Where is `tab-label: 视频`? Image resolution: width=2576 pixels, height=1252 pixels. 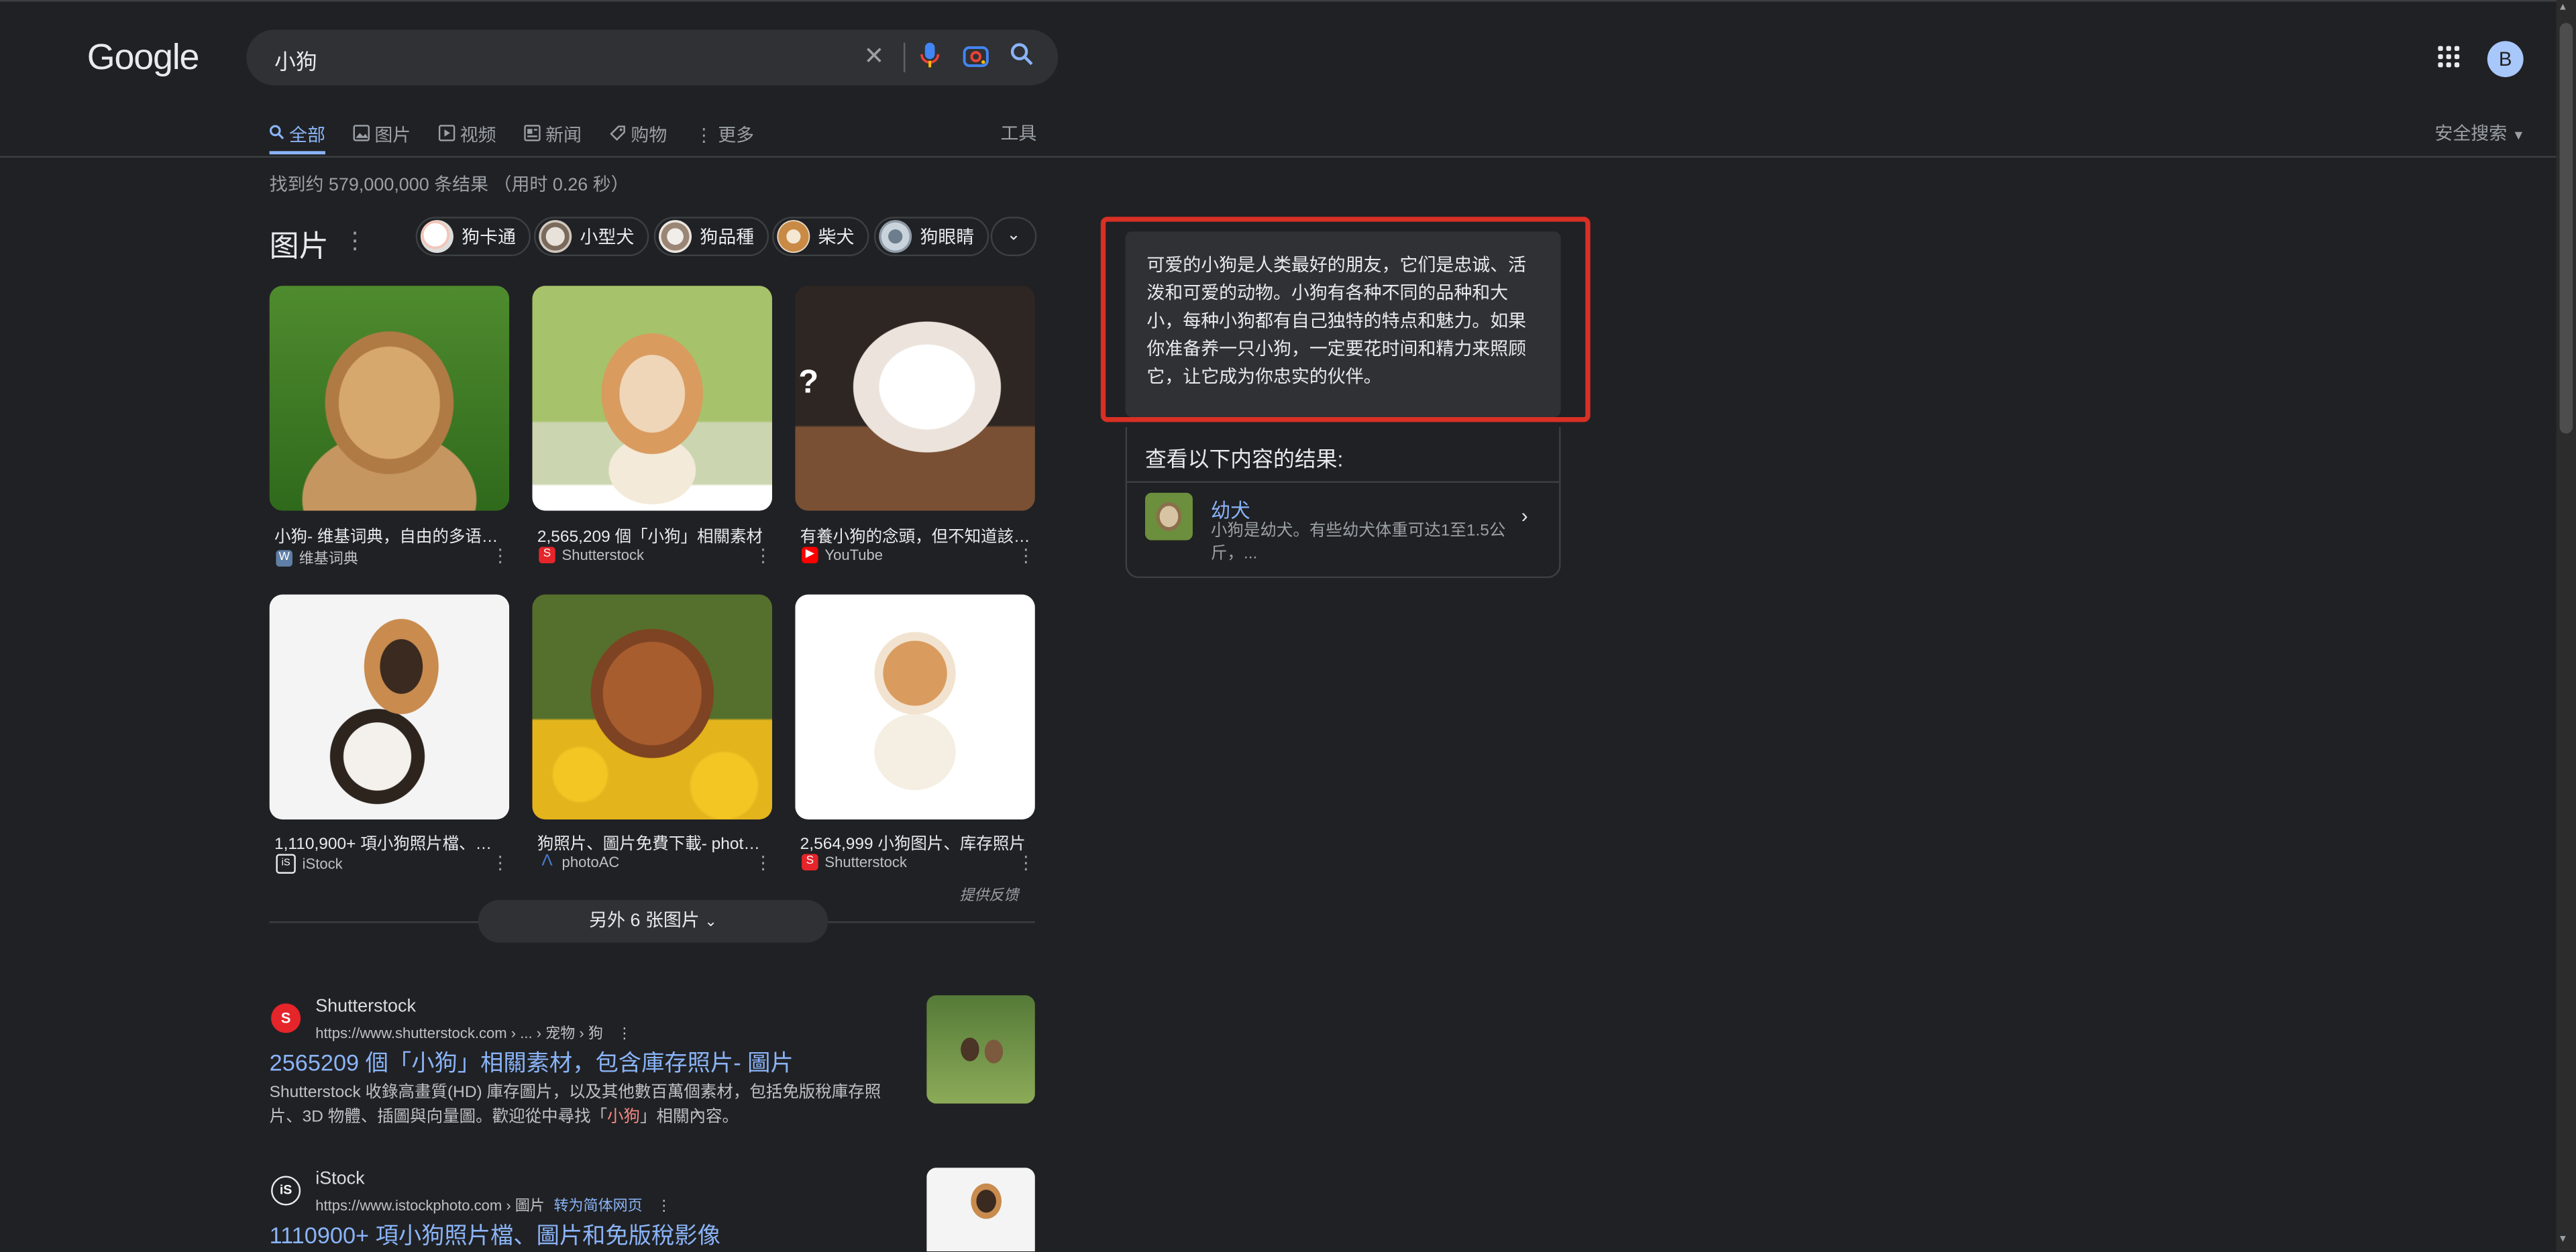 tab-label: 视频 is located at coordinates (478, 136).